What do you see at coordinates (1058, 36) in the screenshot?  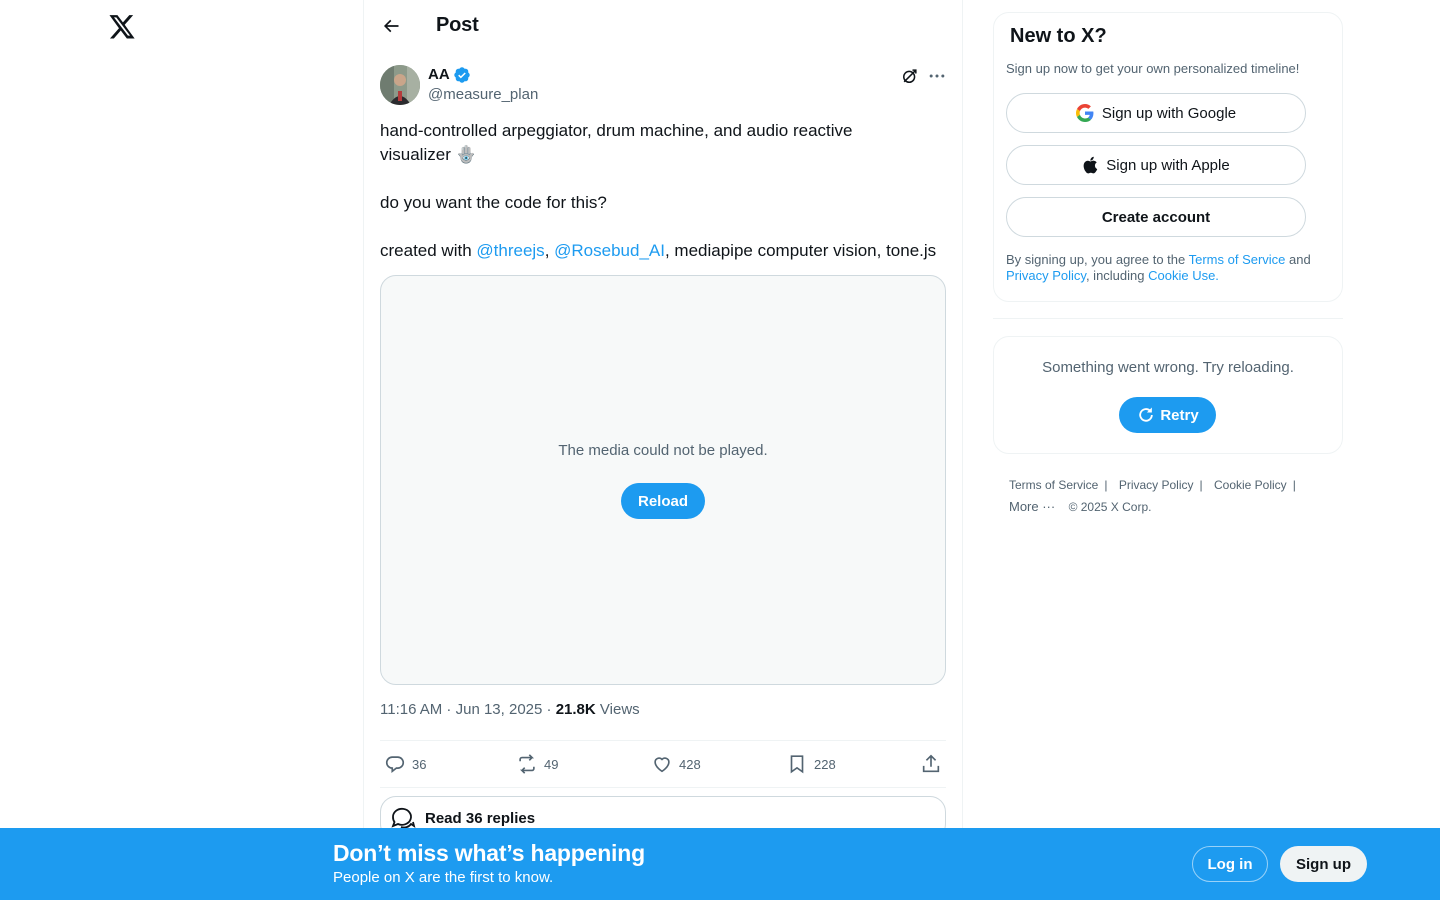 I see `signup-title: New to X?` at bounding box center [1058, 36].